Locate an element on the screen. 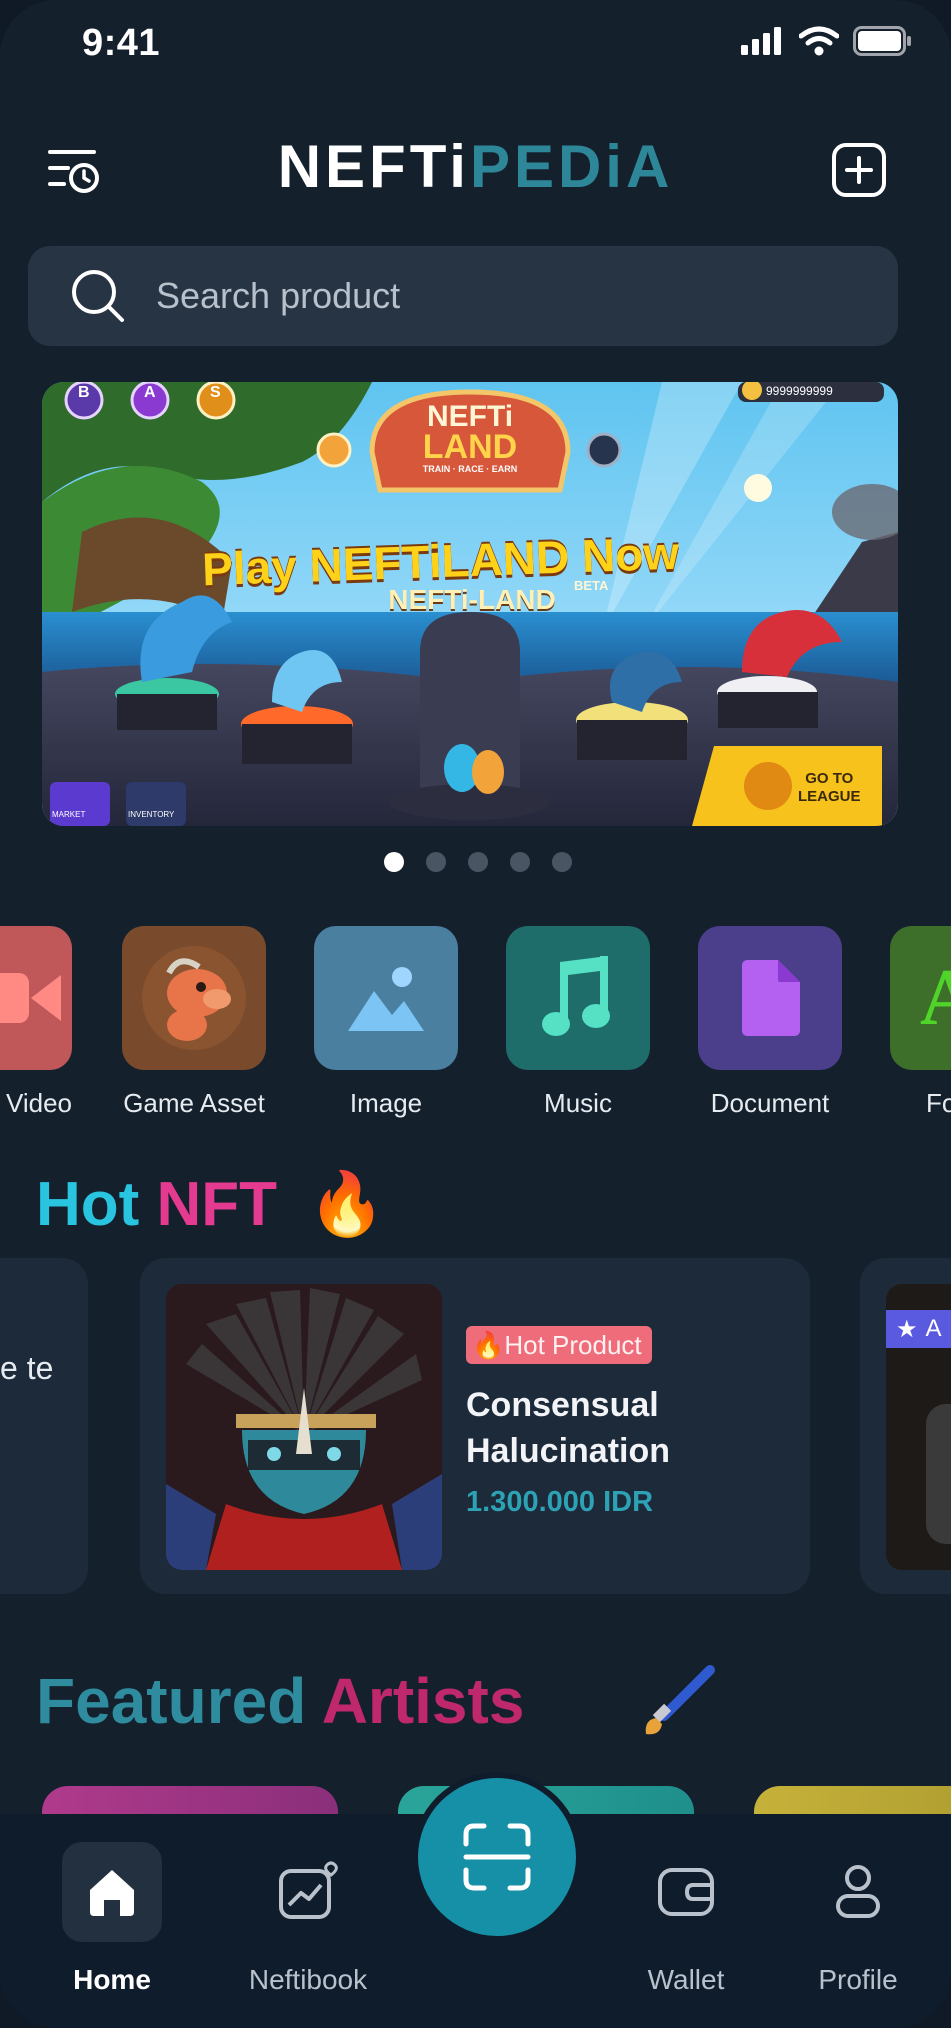  search-icon is located at coordinates (98, 296).